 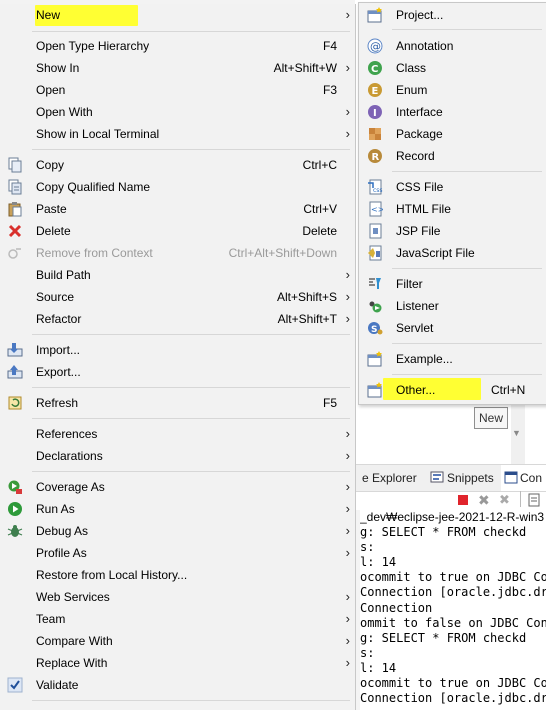 I want to click on menu-item-refactor: Refactor Alt+Shift+T ›, so click(x=177, y=319).